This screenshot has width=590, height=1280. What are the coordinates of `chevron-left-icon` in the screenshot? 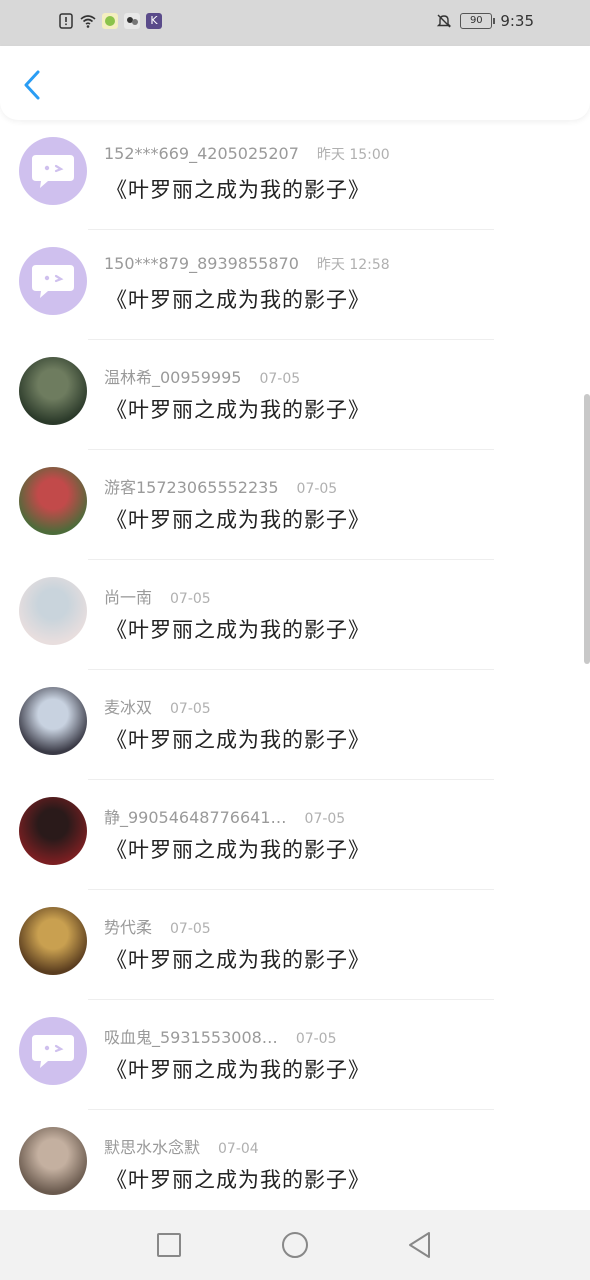 It's located at (32, 85).